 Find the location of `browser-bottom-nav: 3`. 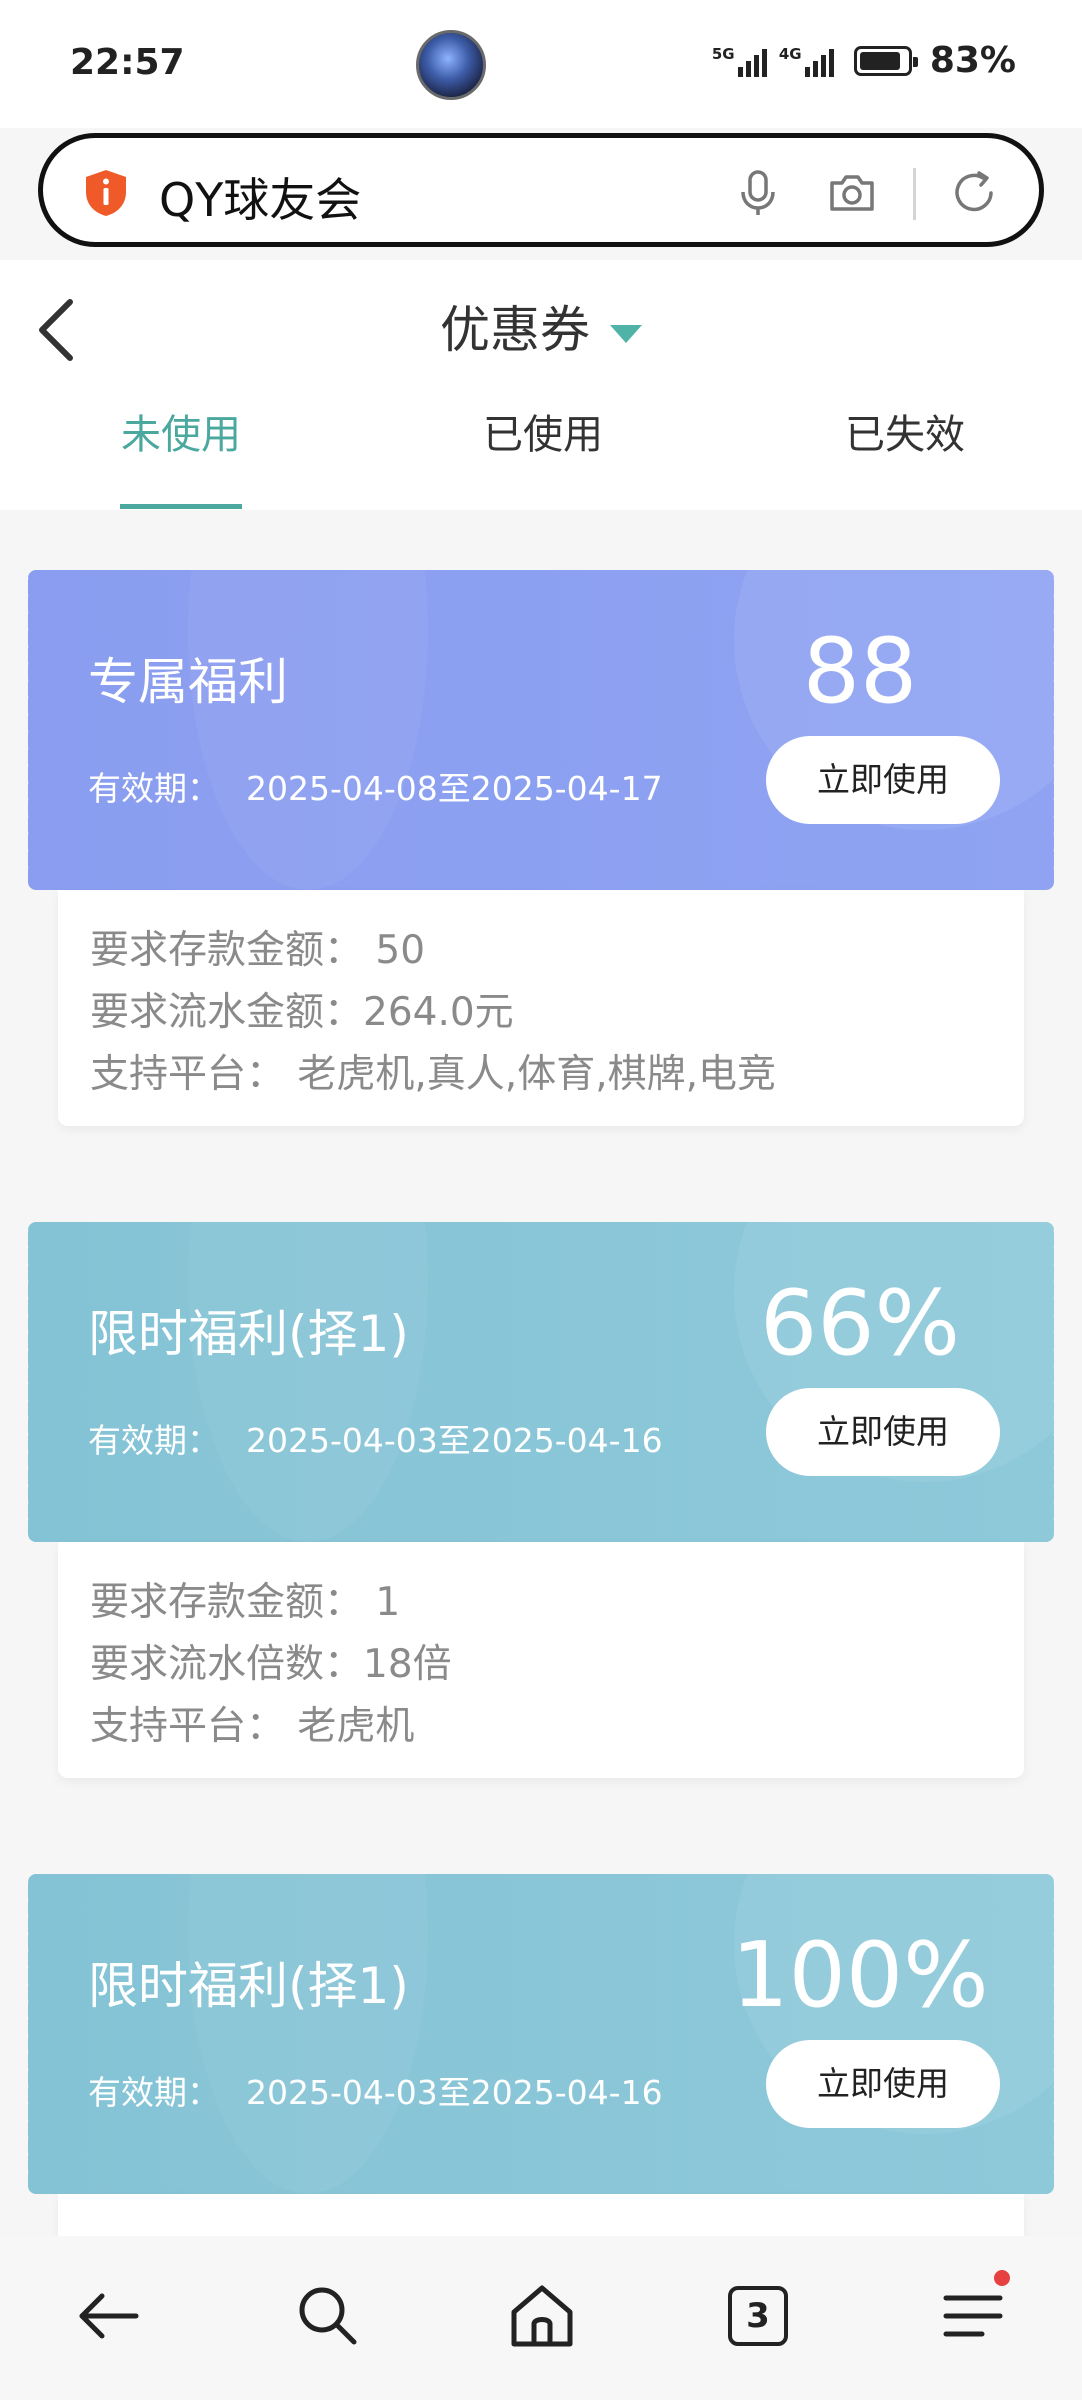

browser-bottom-nav: 3 is located at coordinates (541, 2318).